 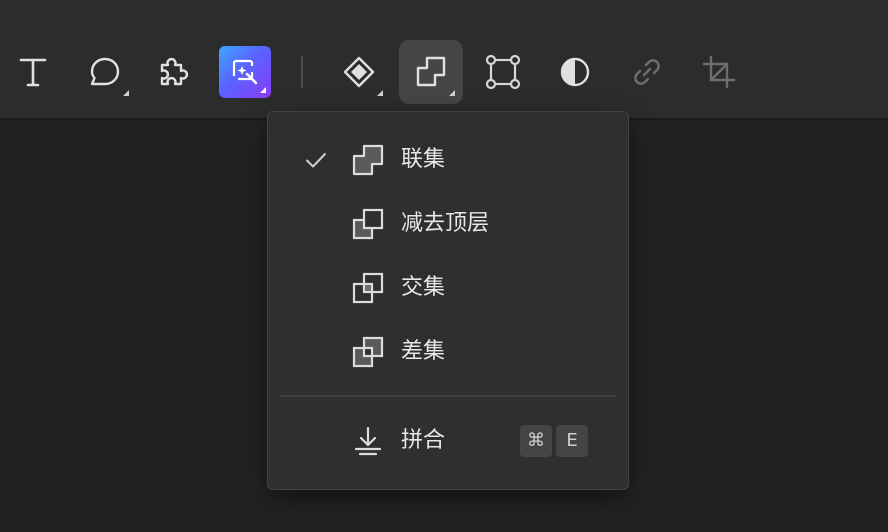 I want to click on boolean-tool-button, so click(x=431, y=72).